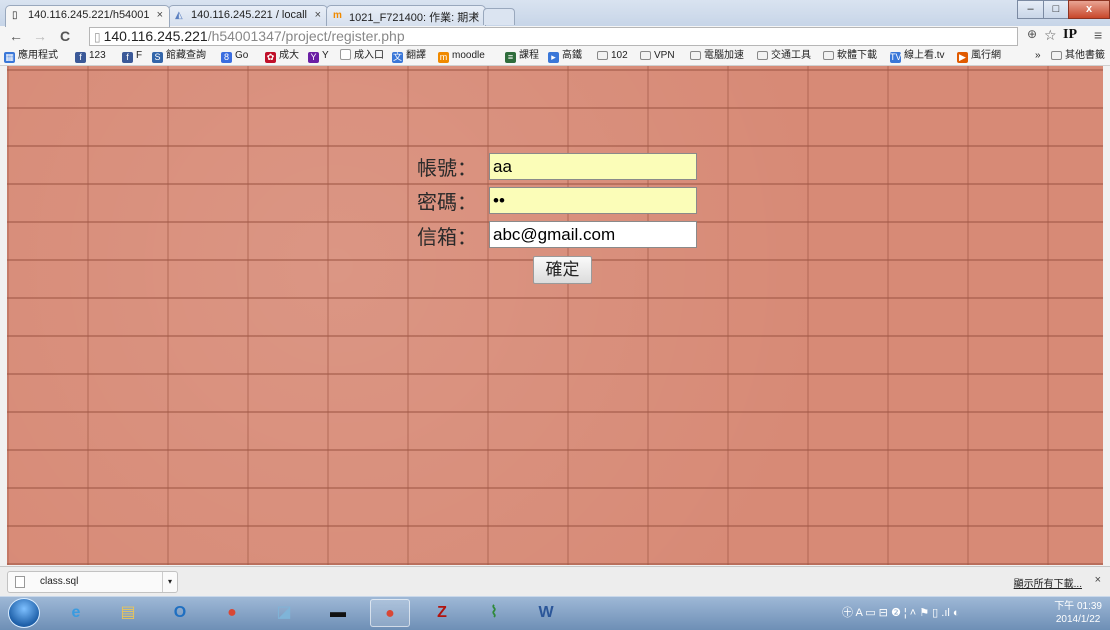 The width and height of the screenshot is (1110, 630). What do you see at coordinates (92, 582) in the screenshot?
I see `download-item: class.sql ▾` at bounding box center [92, 582].